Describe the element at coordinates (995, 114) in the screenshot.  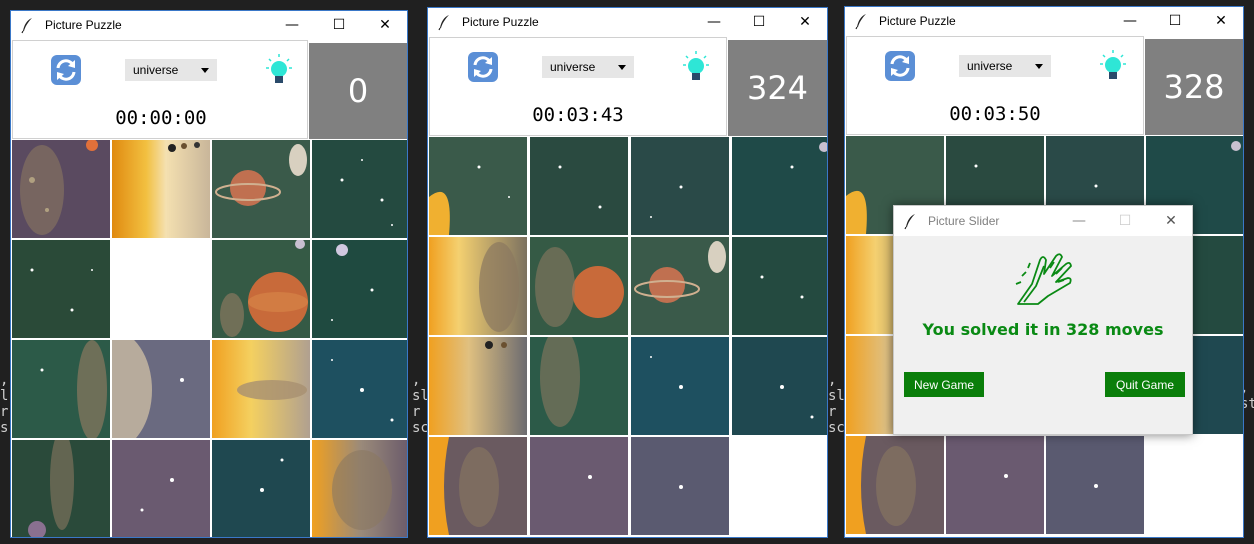
I see `elapsed-timer: 00:03:50` at that location.